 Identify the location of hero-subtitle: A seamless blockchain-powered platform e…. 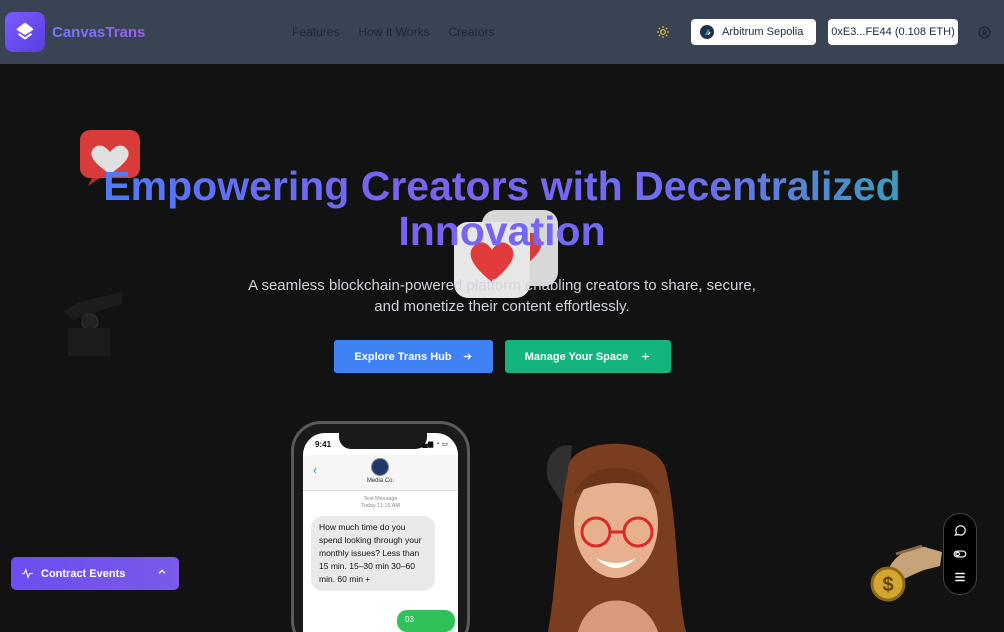
(502, 296).